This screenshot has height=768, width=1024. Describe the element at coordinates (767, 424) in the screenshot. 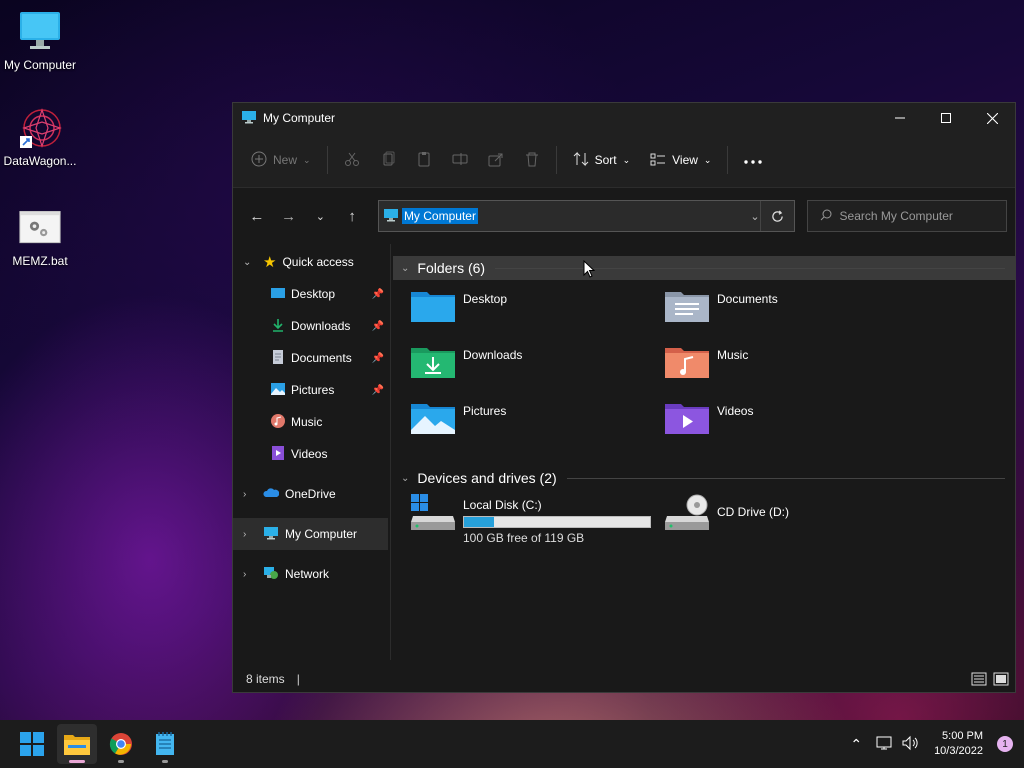

I see `folder-item-videos: Videos` at that location.